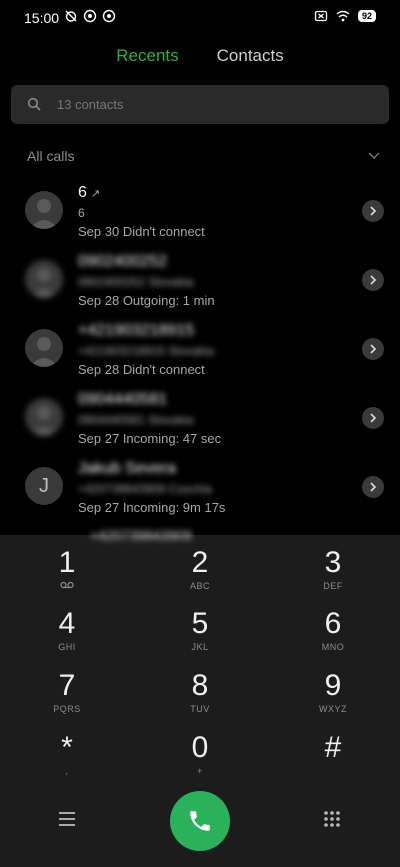 The image size is (400, 867). Describe the element at coordinates (200, 104) in the screenshot. I see `search-input: 13 contacts` at that location.